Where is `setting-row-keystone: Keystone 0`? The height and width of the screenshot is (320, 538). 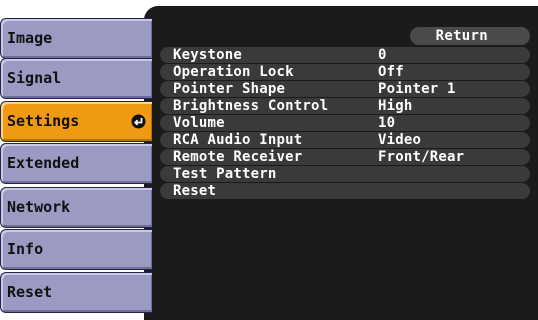
setting-row-keystone: Keystone 0 is located at coordinates (345, 55).